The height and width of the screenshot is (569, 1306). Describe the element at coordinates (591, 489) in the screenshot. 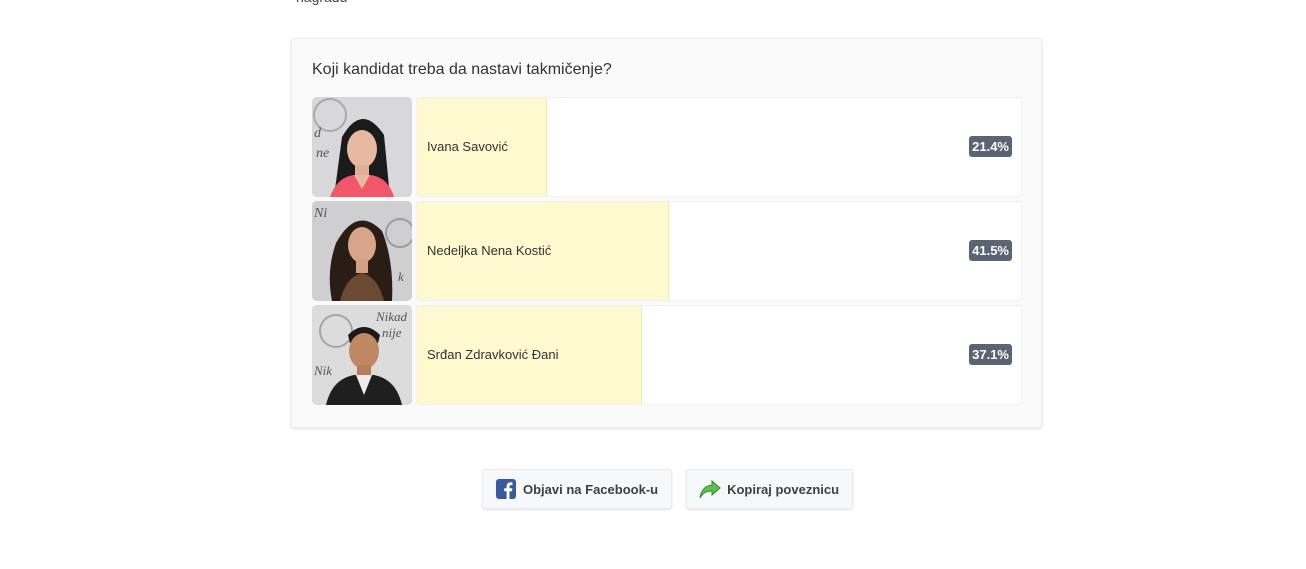

I see `share-facebook-label: Objavi na Facebook-u` at that location.